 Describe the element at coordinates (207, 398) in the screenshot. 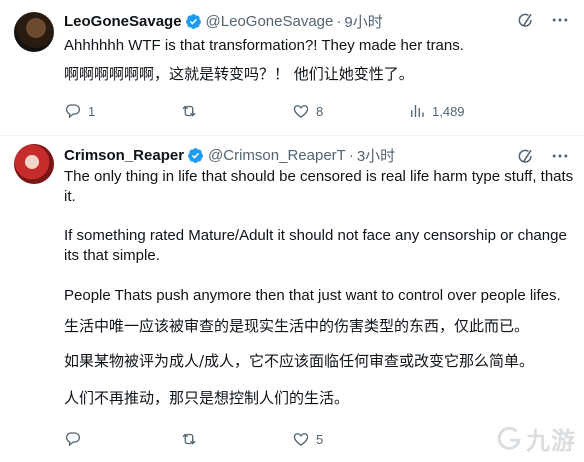

I see `translation-paragraph-3: 人们不再推动，那只是想控制人们的生活。` at that location.